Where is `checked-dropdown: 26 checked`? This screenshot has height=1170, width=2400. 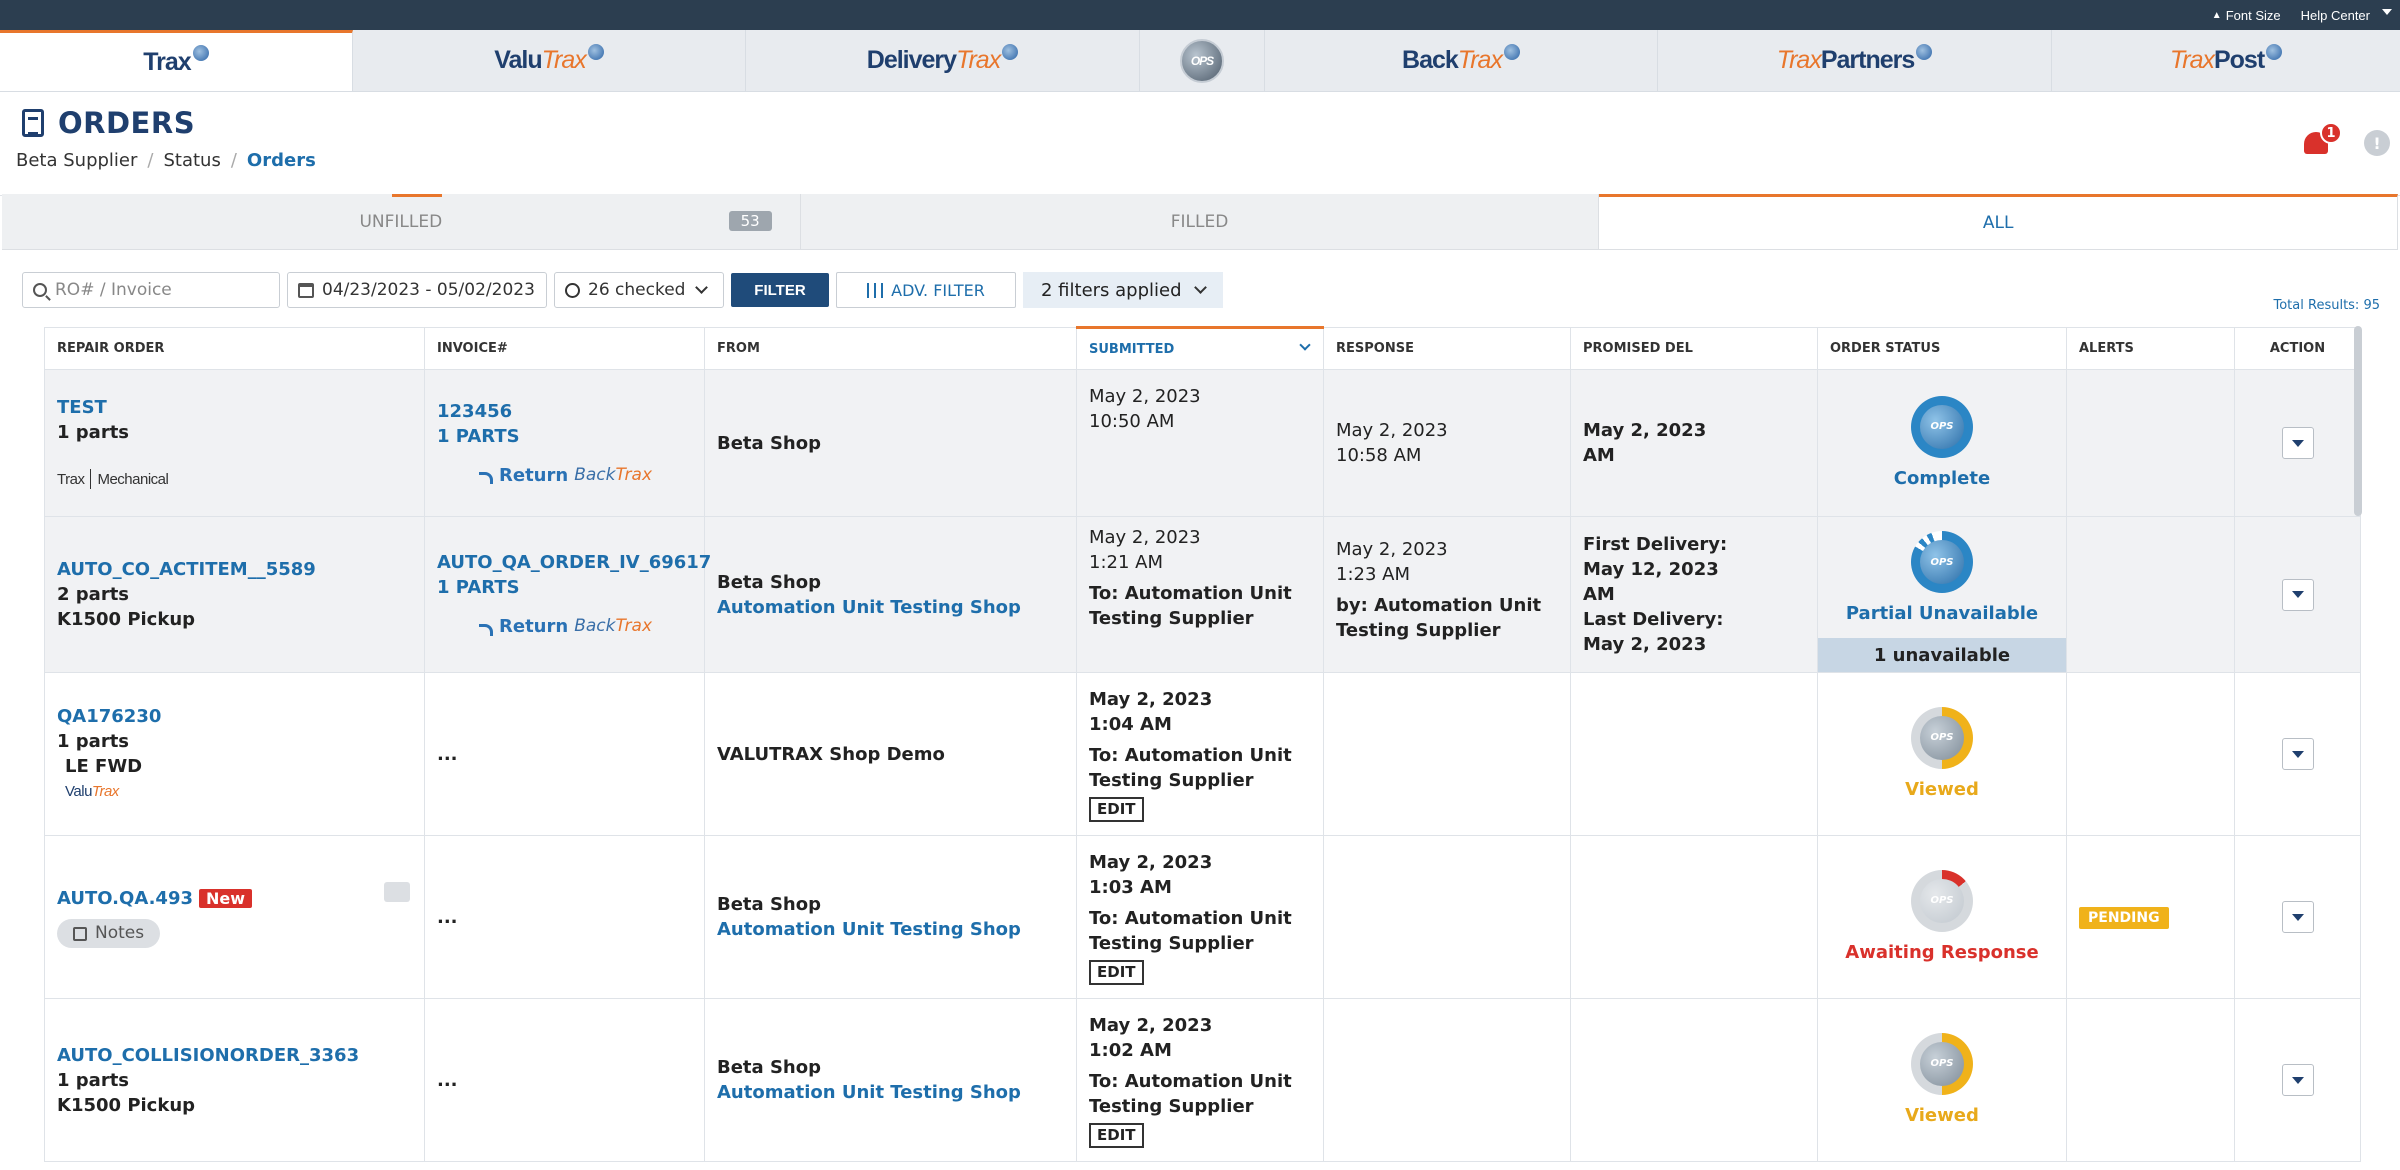
checked-dropdown: 26 checked is located at coordinates (639, 290).